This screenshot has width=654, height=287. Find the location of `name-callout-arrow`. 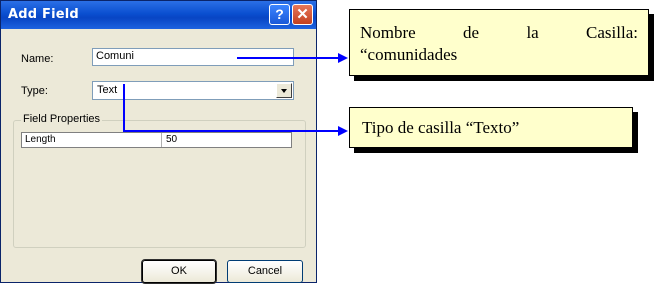

name-callout-arrow is located at coordinates (292, 58).